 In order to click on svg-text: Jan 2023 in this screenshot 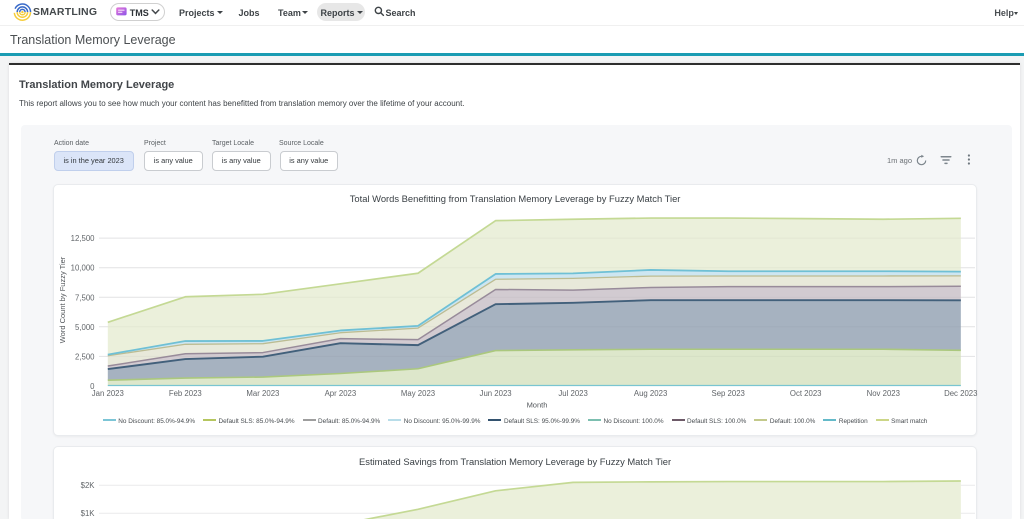, I will do `click(107, 393)`.